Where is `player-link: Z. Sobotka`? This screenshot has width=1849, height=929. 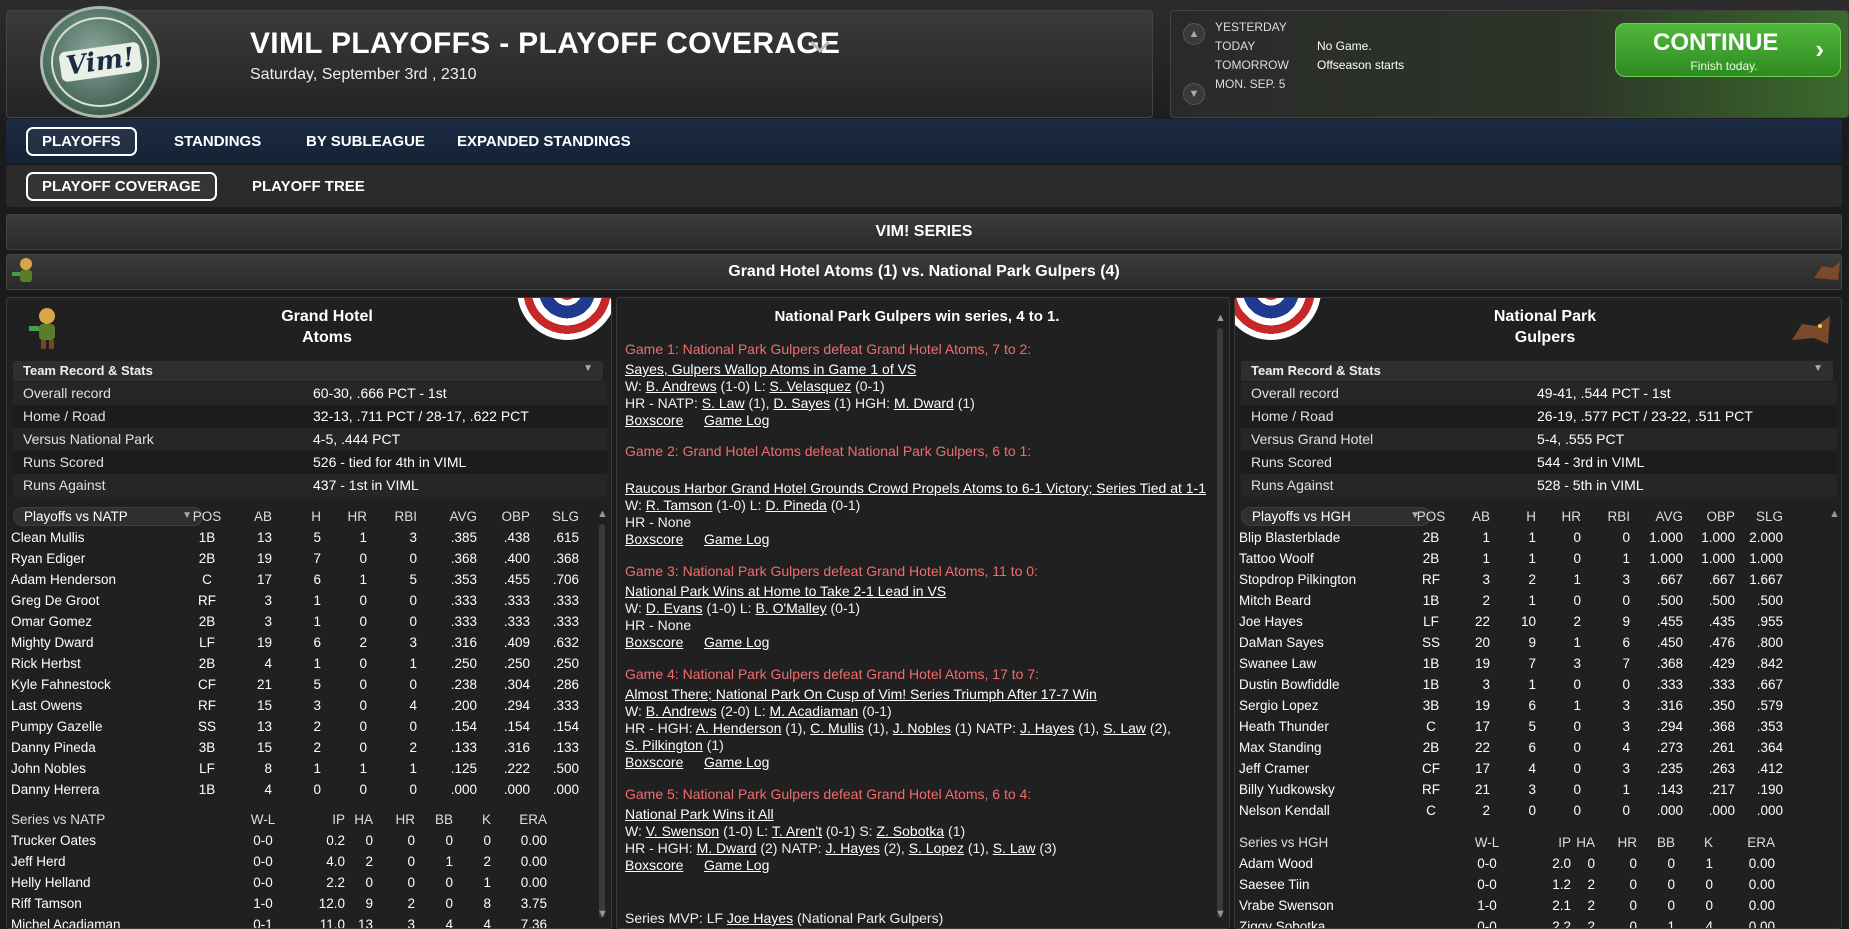 player-link: Z. Sobotka is located at coordinates (910, 831).